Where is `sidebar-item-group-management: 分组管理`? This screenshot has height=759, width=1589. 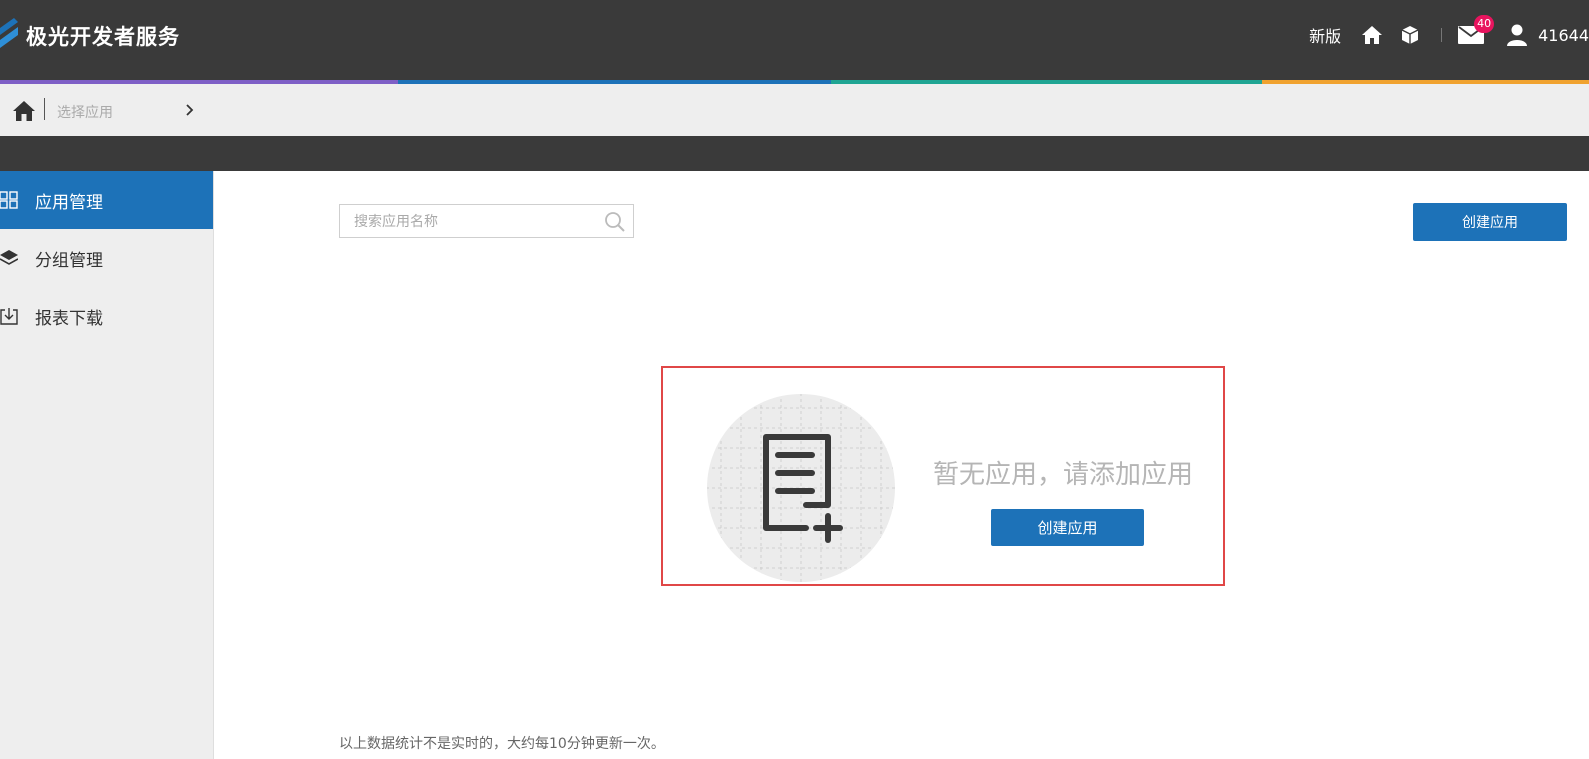
sidebar-item-group-management: 分组管理 is located at coordinates (106, 258).